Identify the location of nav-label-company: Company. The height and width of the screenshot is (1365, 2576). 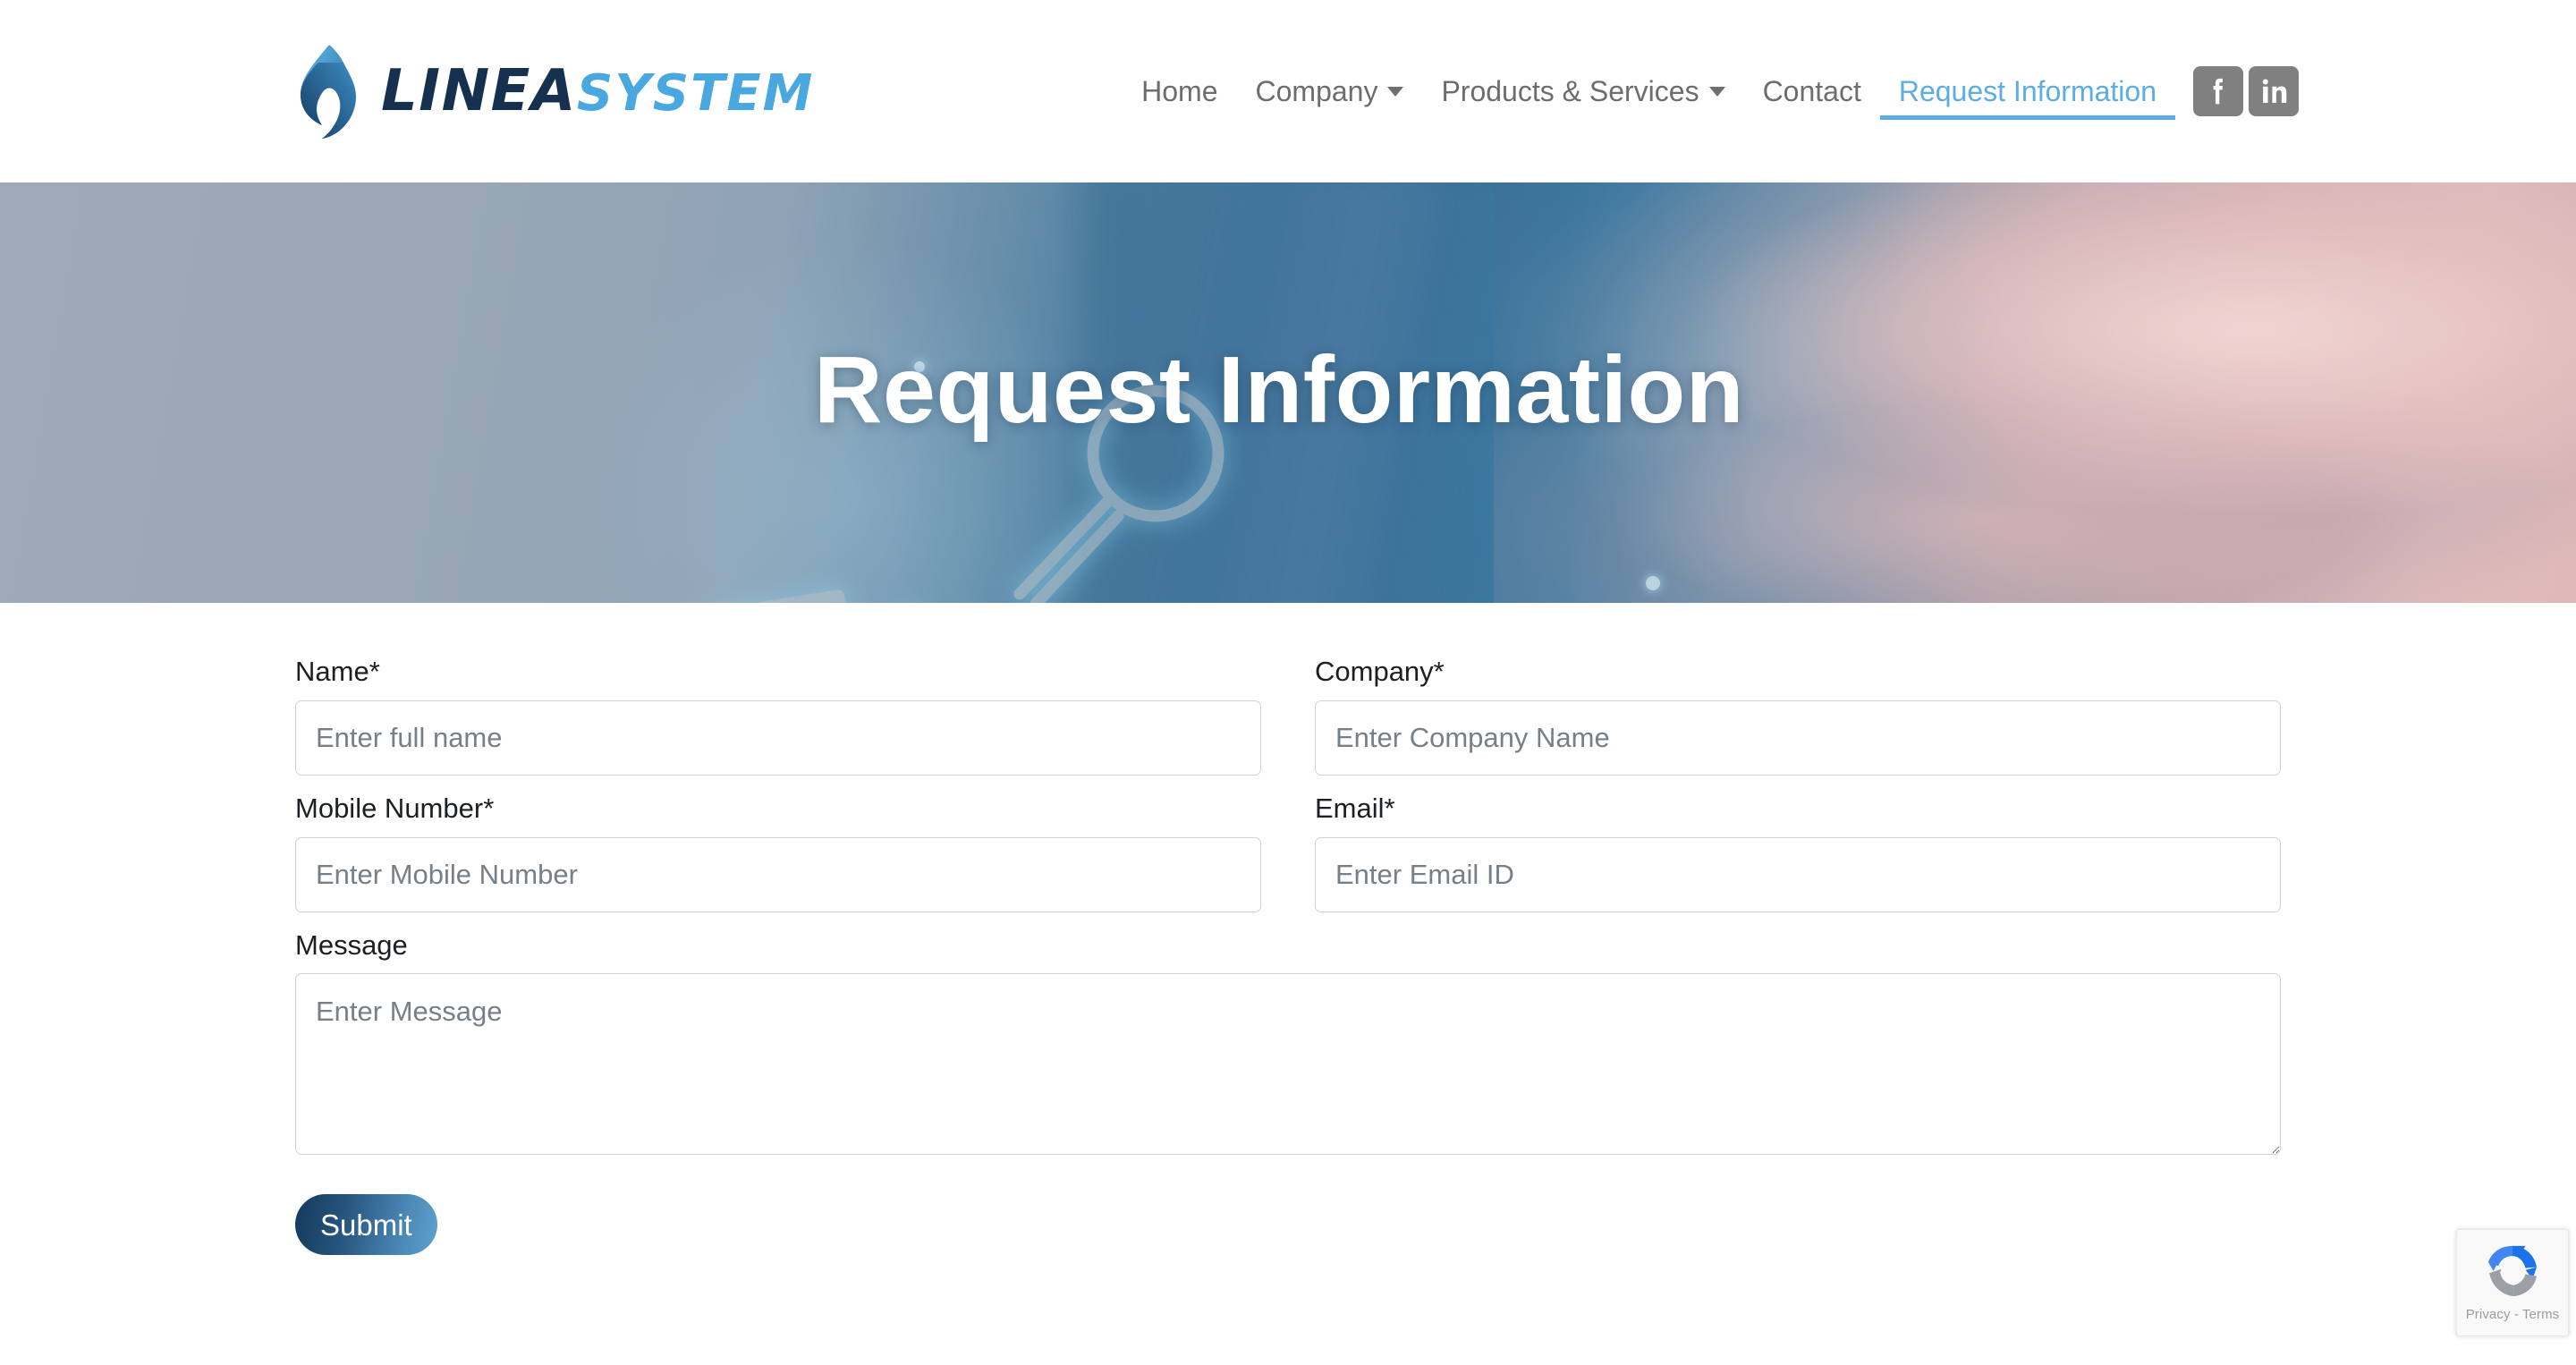
(1316, 90).